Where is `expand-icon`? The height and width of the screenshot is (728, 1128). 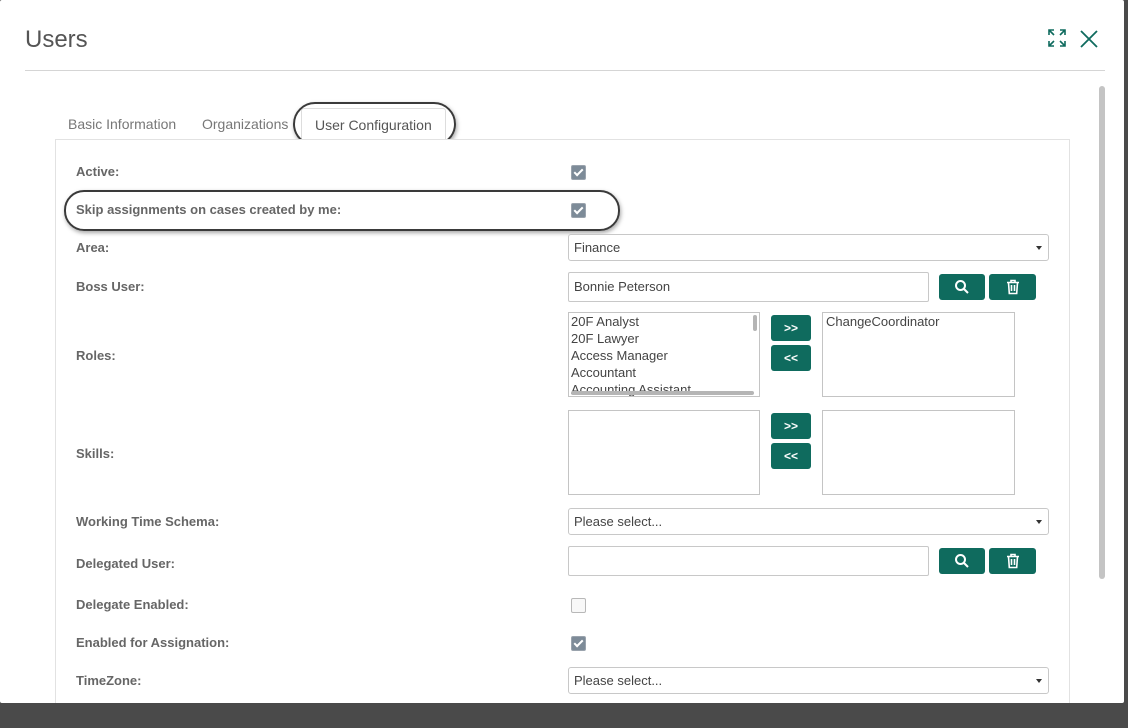 expand-icon is located at coordinates (1057, 38).